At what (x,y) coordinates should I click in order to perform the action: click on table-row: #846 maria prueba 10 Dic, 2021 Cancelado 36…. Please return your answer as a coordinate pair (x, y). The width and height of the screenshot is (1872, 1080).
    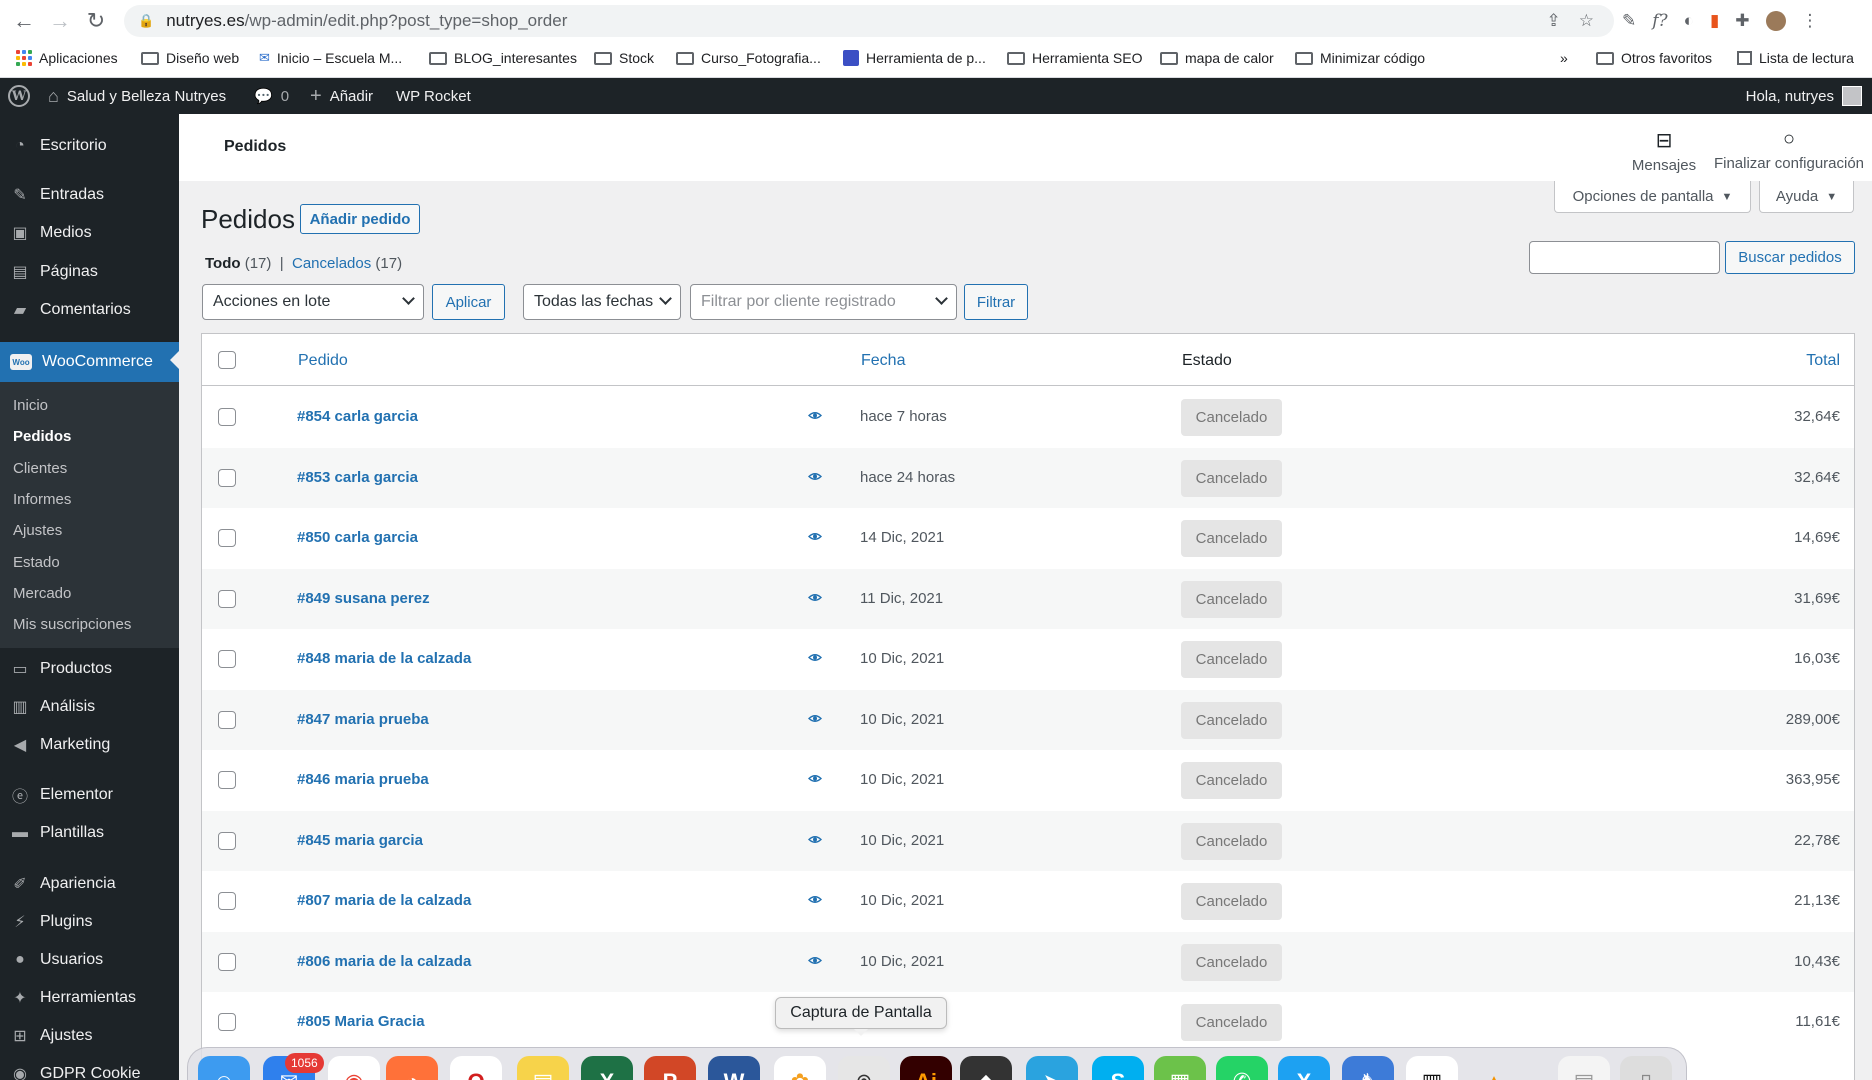
    Looking at the image, I should click on (1028, 780).